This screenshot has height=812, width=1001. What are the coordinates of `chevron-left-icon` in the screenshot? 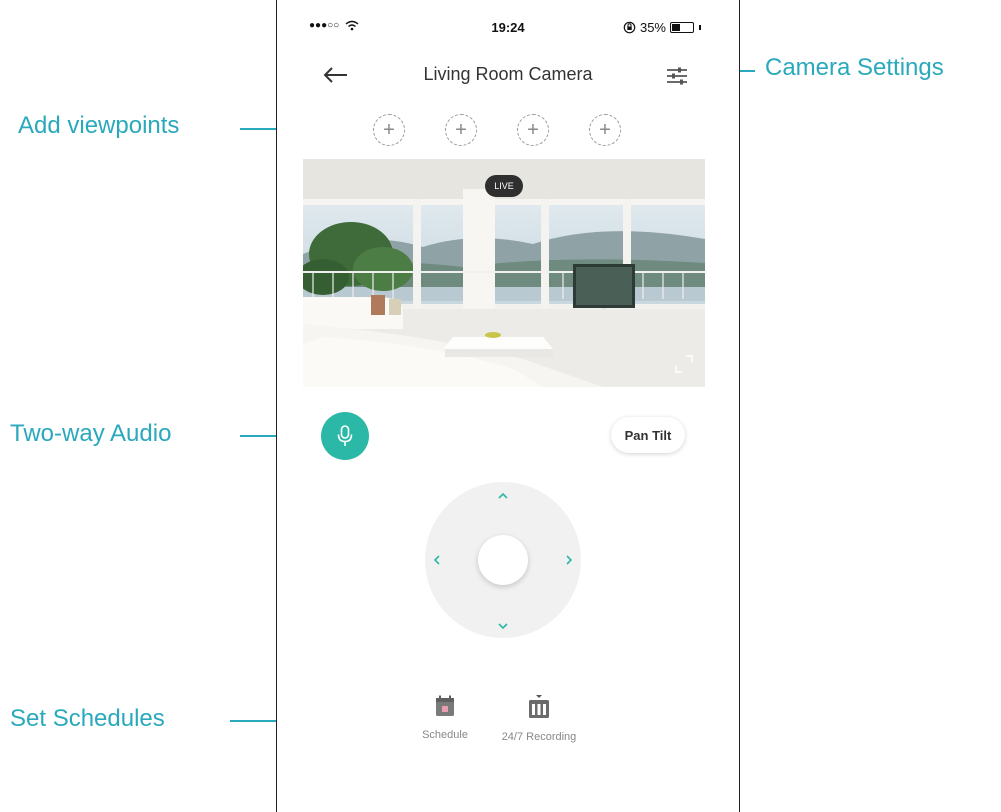 It's located at (437, 560).